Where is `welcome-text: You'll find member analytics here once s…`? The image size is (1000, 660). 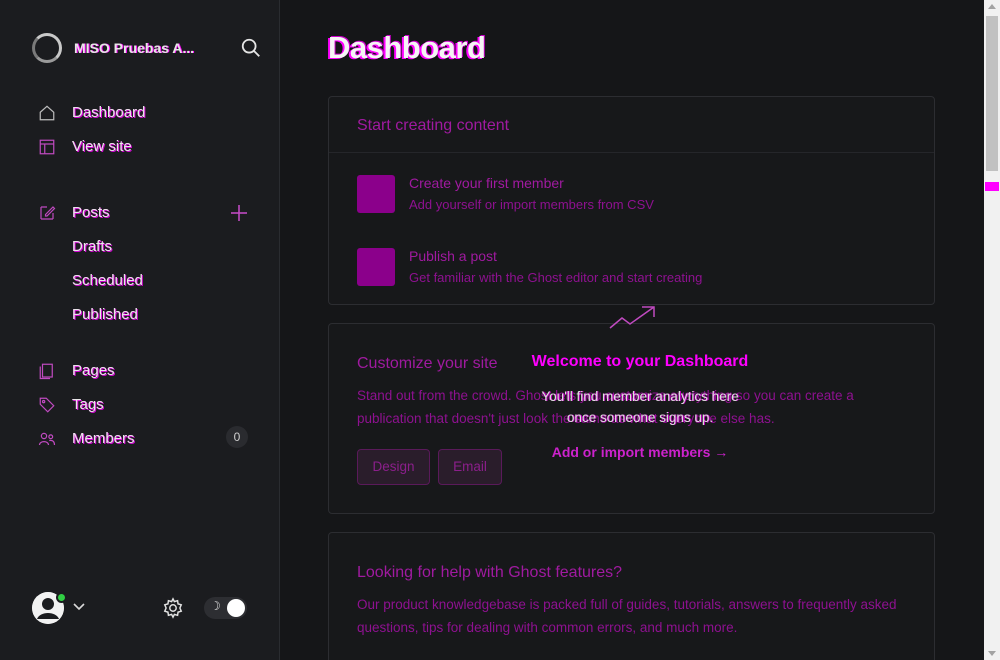
welcome-text: You'll find member analytics here once s… is located at coordinates (640, 407).